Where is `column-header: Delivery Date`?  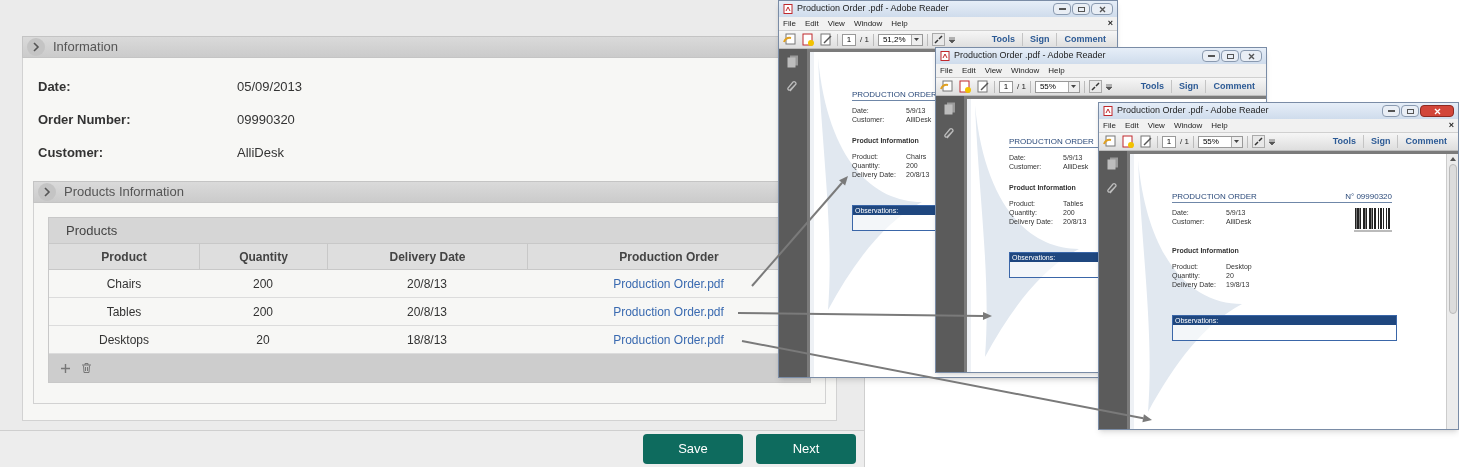 column-header: Delivery Date is located at coordinates (427, 256).